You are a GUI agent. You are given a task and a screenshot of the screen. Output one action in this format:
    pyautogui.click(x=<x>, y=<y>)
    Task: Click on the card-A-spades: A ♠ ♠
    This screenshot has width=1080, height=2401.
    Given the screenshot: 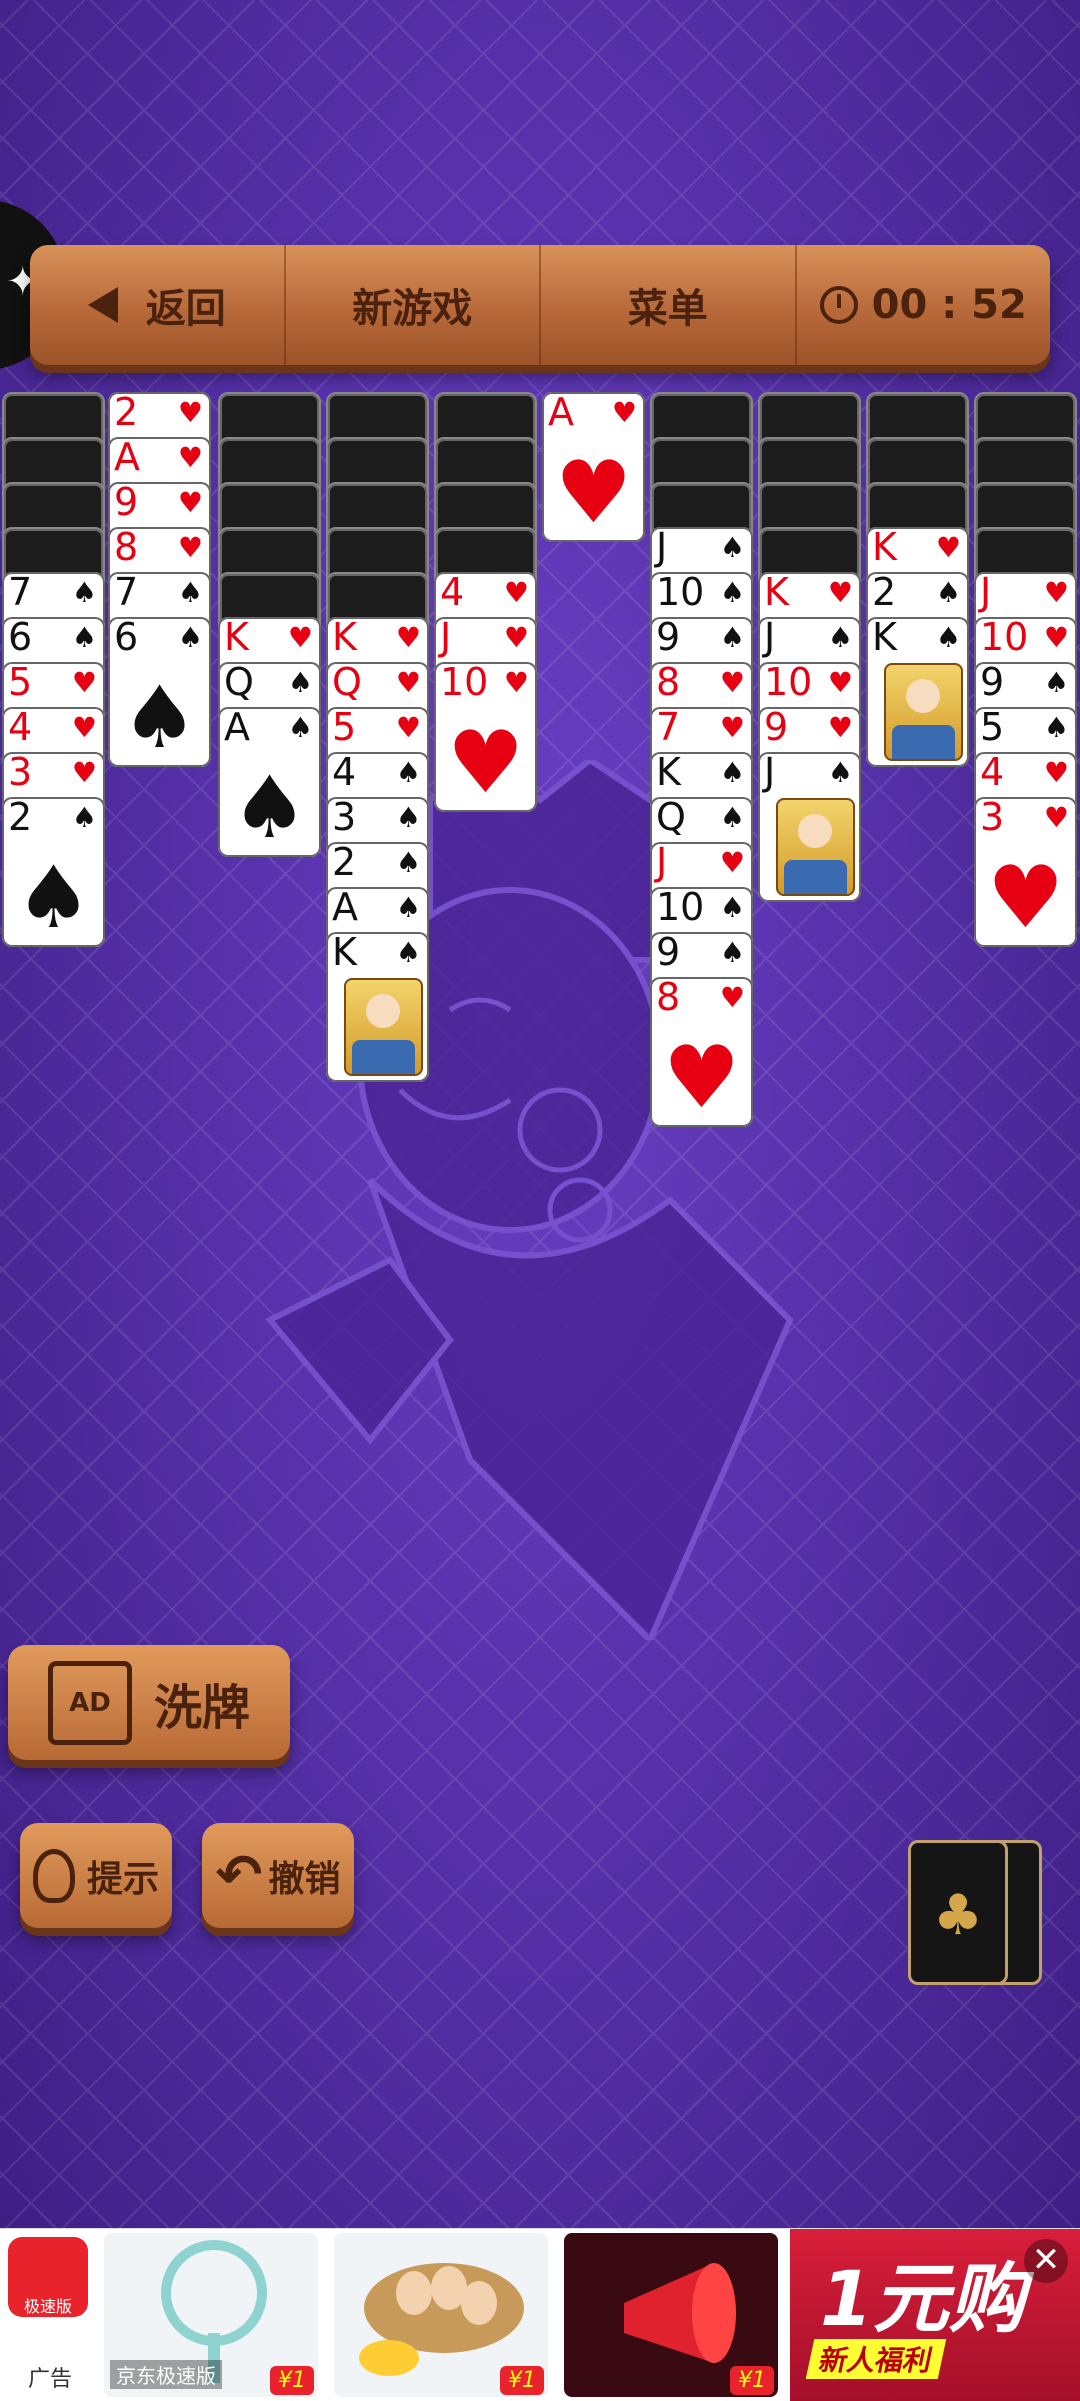 What is the action you would take?
    pyautogui.click(x=269, y=782)
    